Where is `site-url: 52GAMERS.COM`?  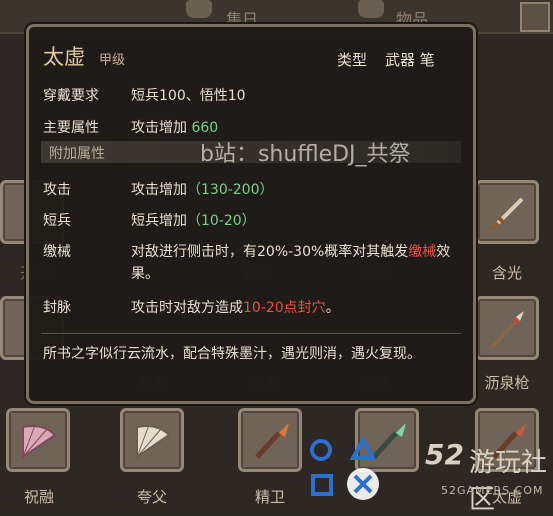 site-url: 52GAMERS.COM is located at coordinates (492, 490).